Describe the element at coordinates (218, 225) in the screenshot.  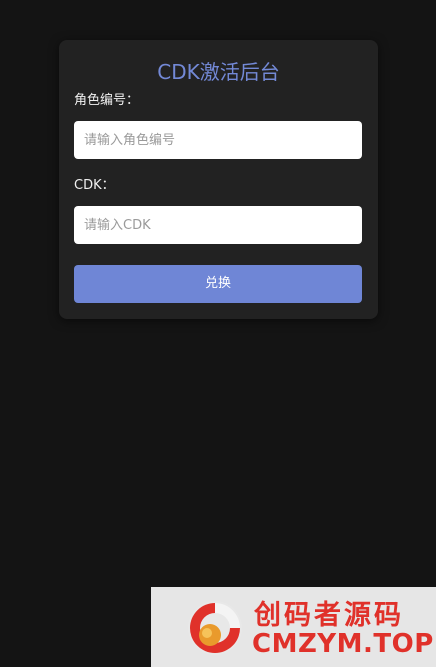
I see `cdk-input` at that location.